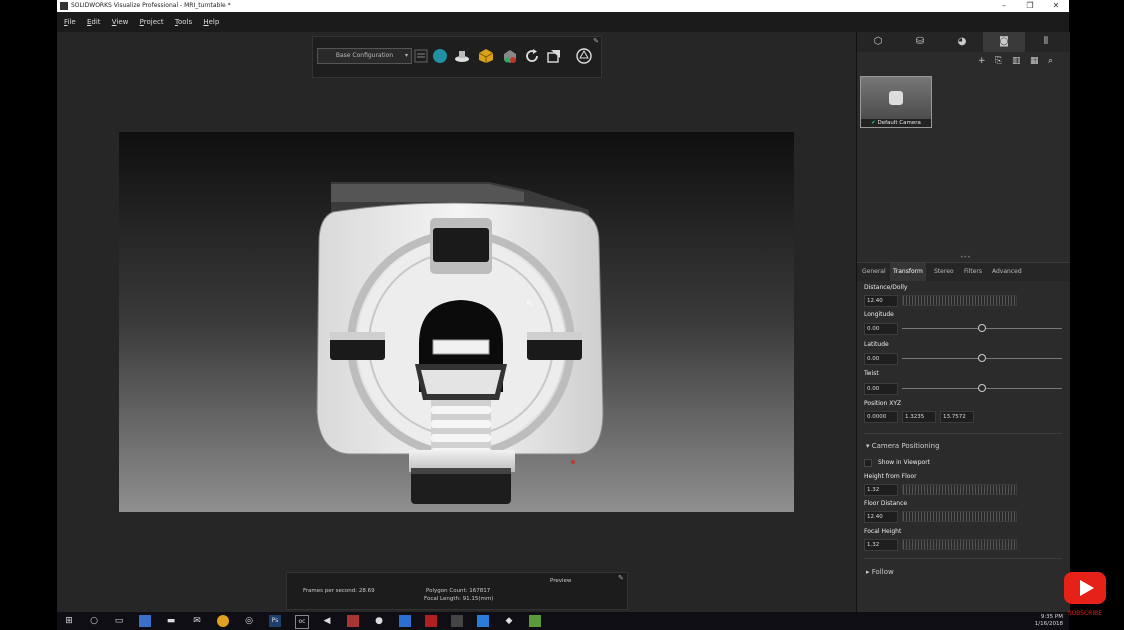 The image size is (1124, 630). I want to click on height-from-floor-label: Height from Floor, so click(890, 476).